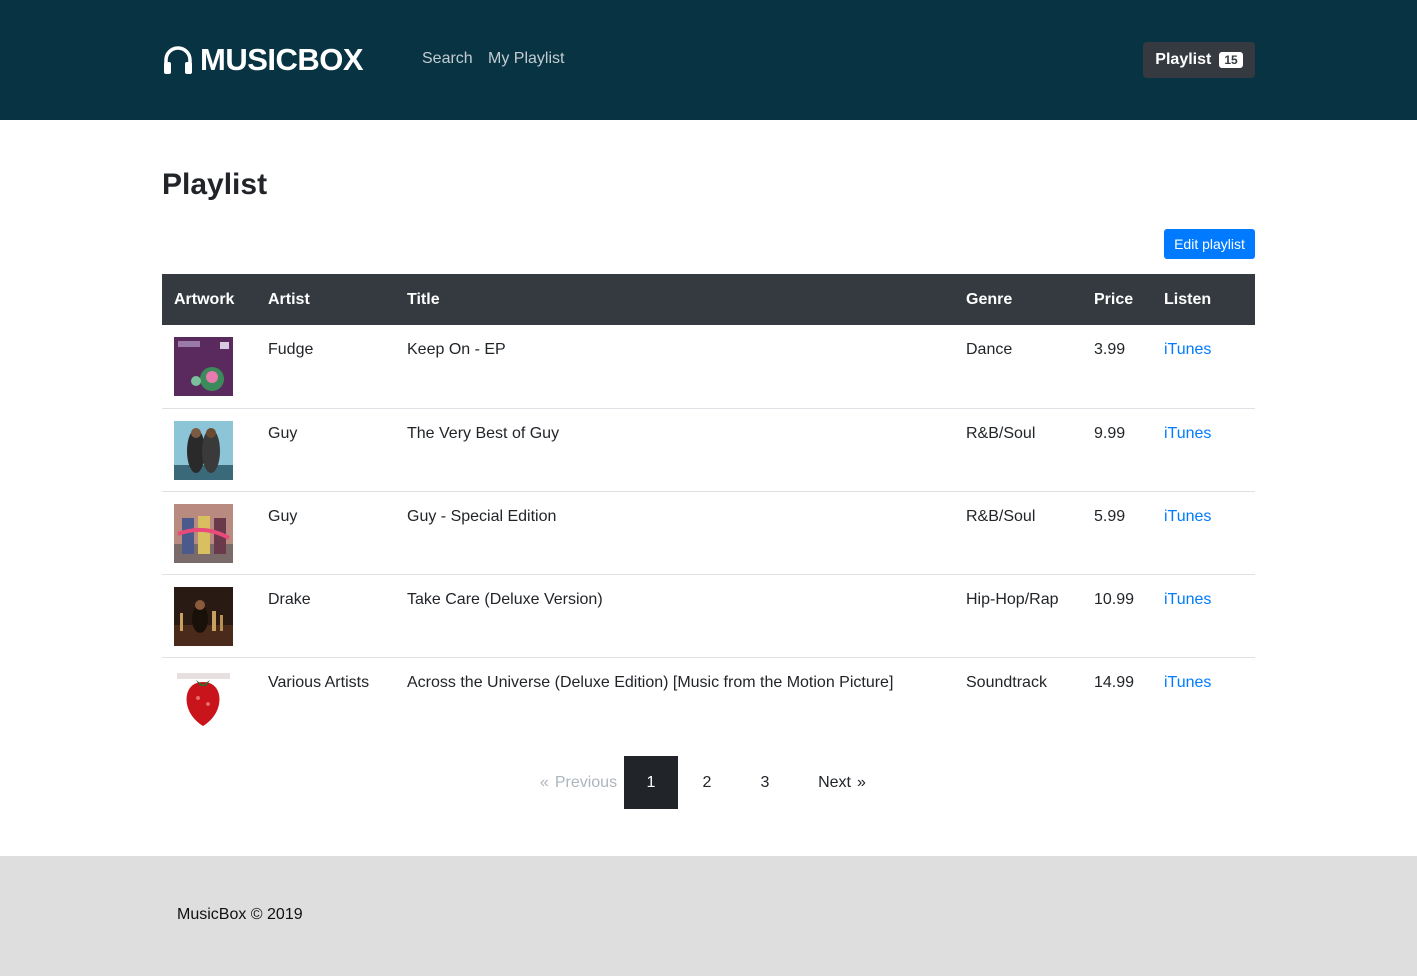 Image resolution: width=1417 pixels, height=976 pixels. What do you see at coordinates (319, 682) in the screenshot?
I see `artist-cell: Various Artists` at bounding box center [319, 682].